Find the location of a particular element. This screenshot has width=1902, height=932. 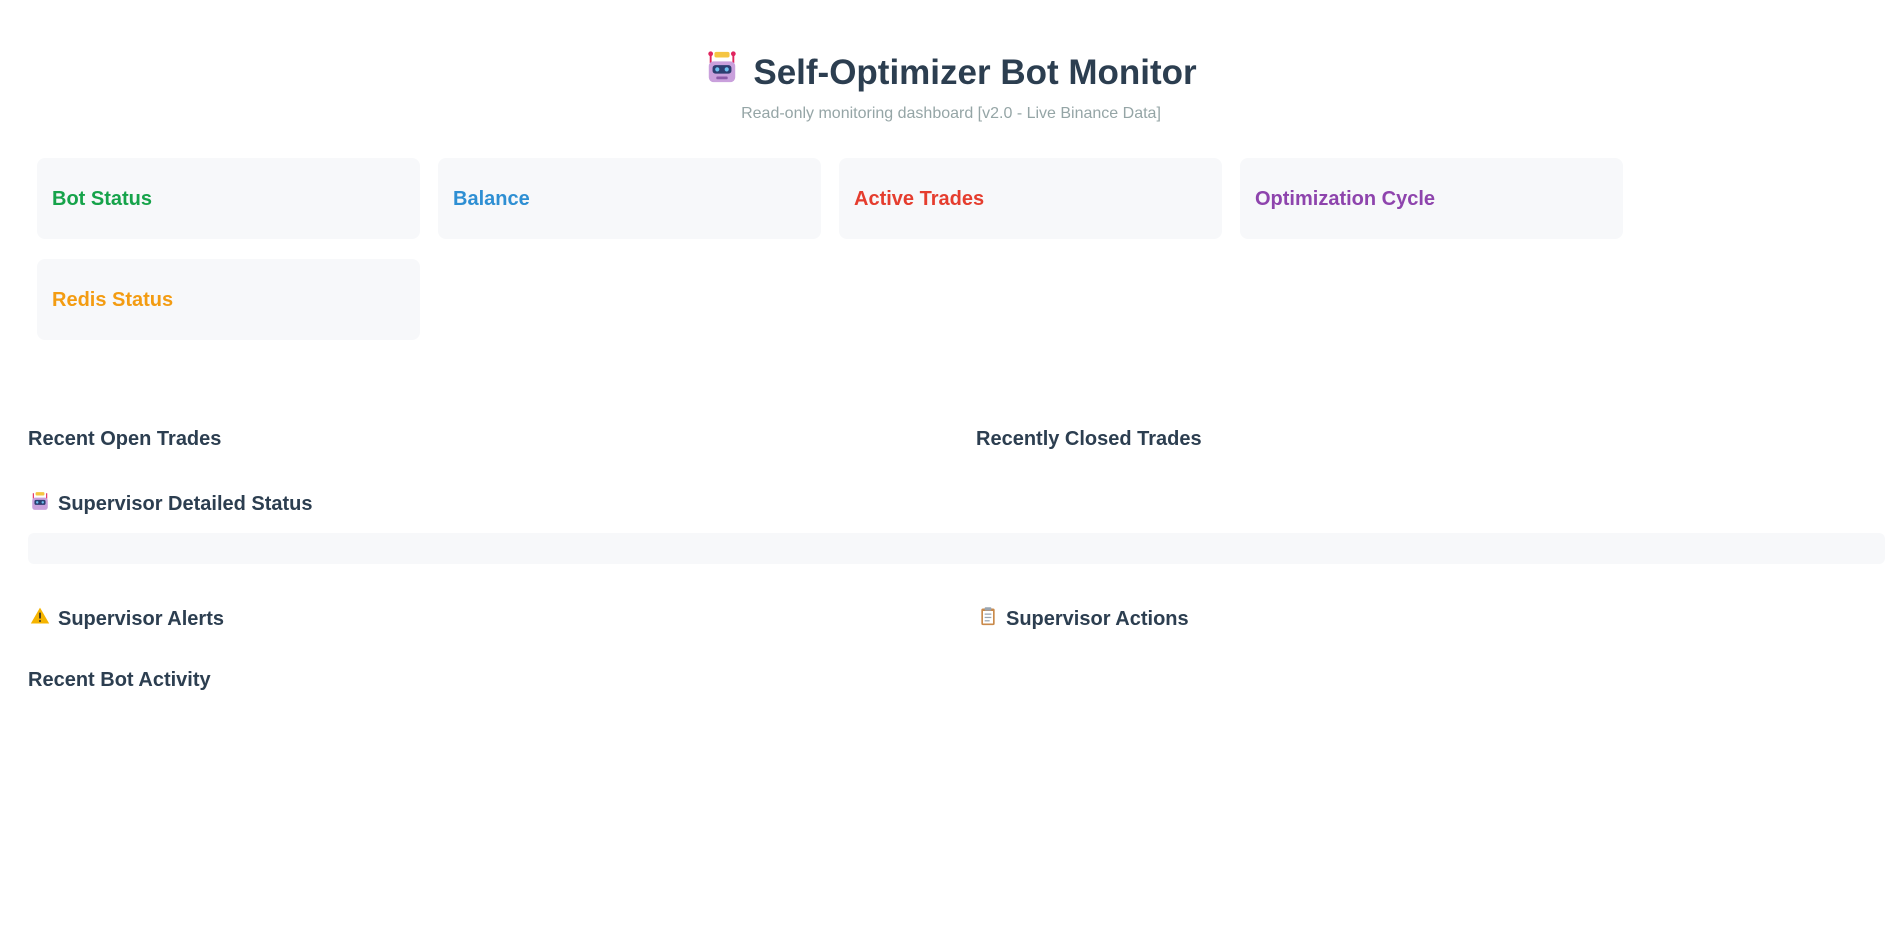

supervisor-alerts-heading: Supervisor Alerts is located at coordinates (127, 619).